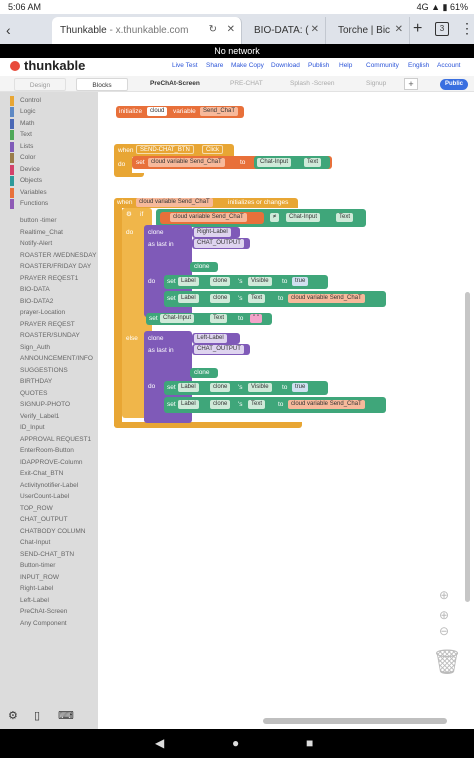 The image size is (474, 758). What do you see at coordinates (13, 715) in the screenshot?
I see `robot-icon: ⚙` at bounding box center [13, 715].